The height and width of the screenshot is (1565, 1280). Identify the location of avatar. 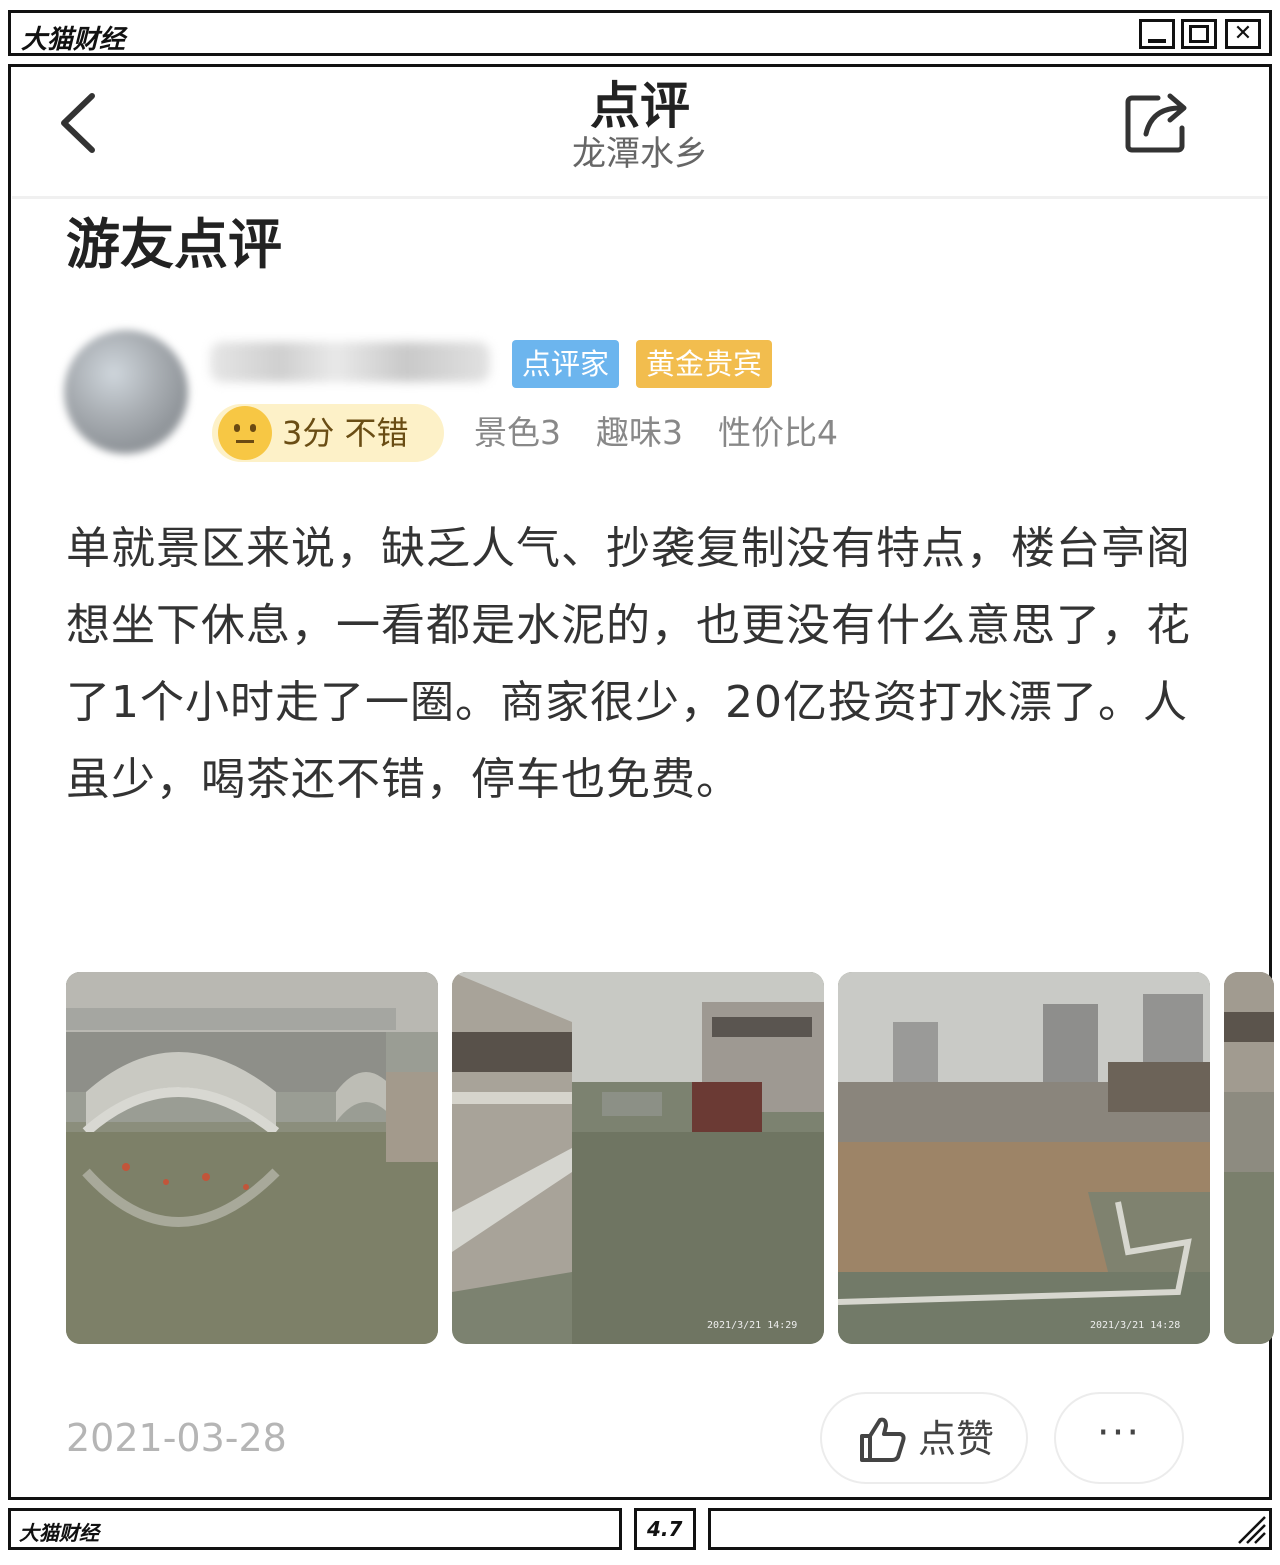
(126, 392).